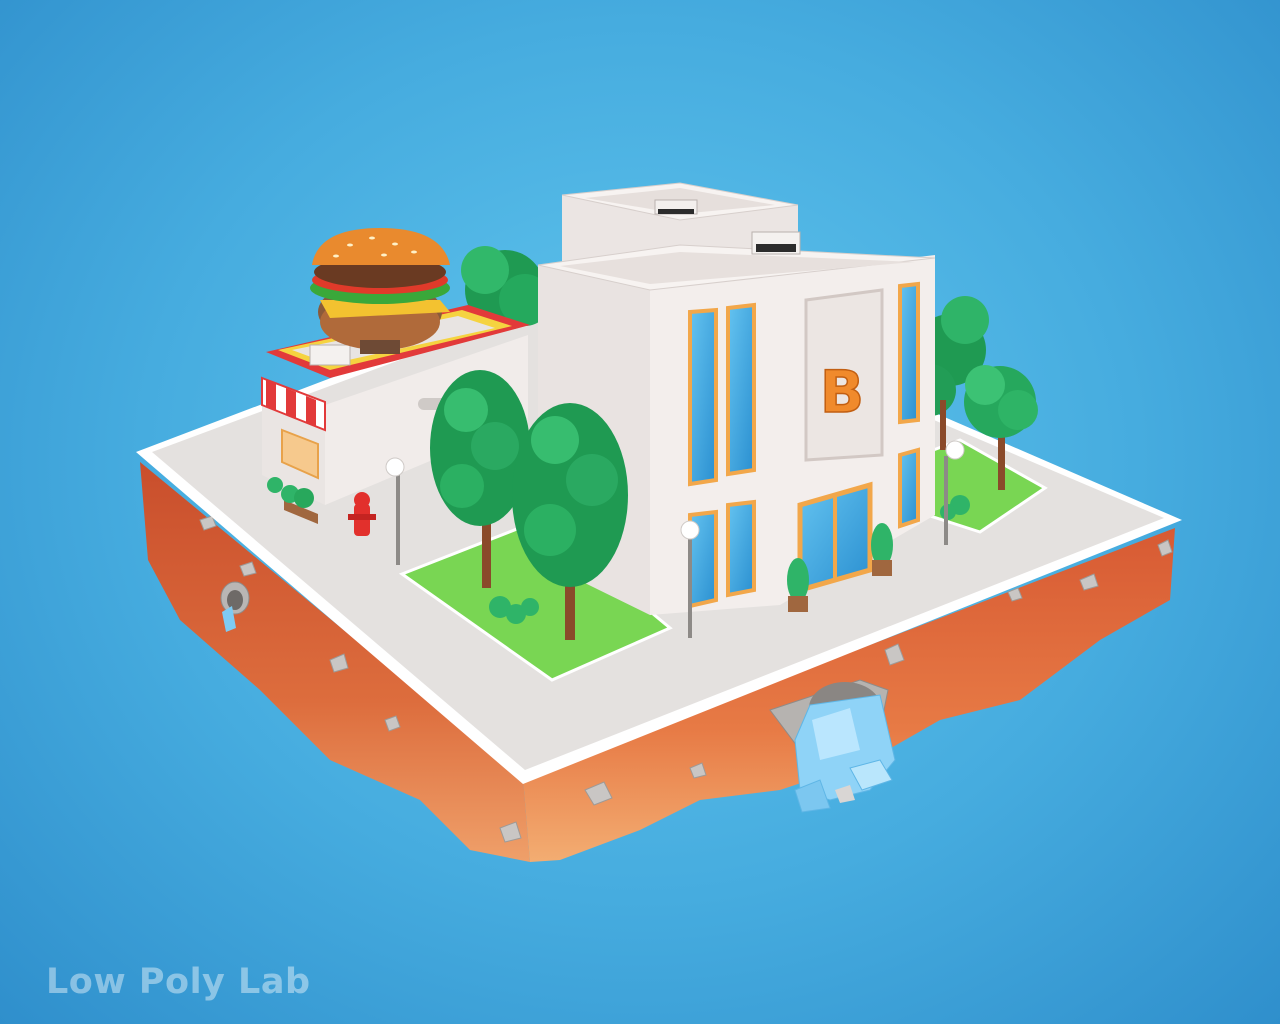  I want to click on watermark-text: Low Poly Lab, so click(178, 982).